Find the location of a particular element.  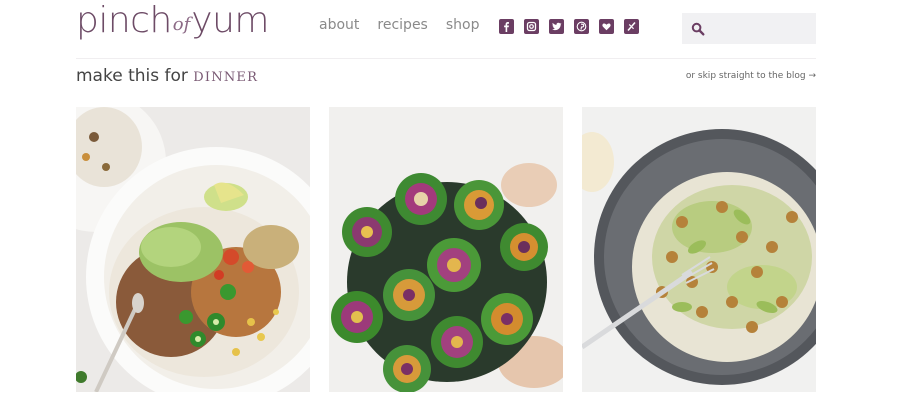

search-input is located at coordinates (762, 29).